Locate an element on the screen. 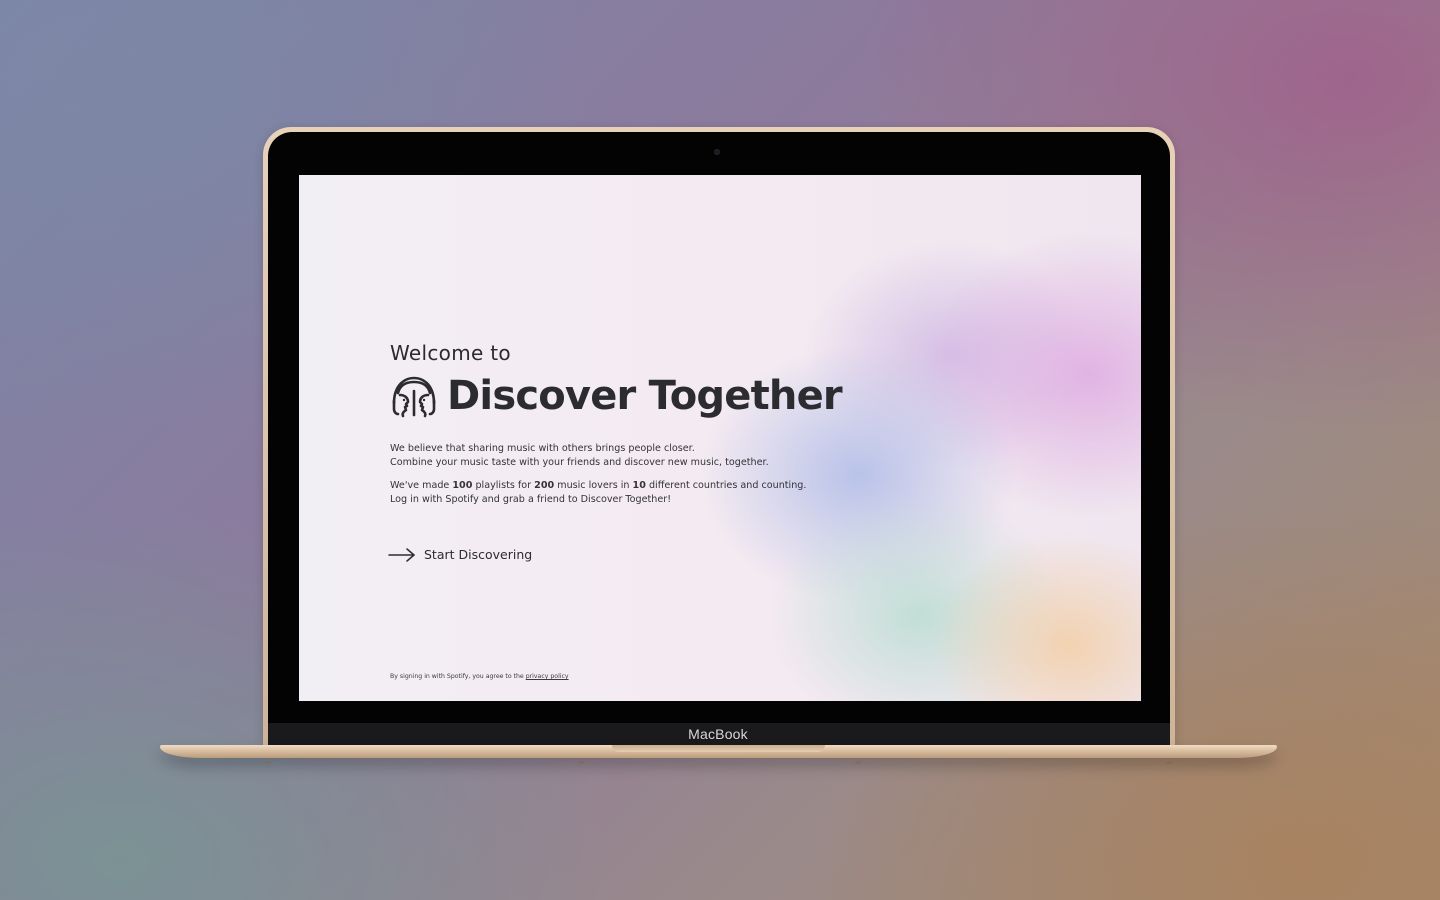 The width and height of the screenshot is (1440, 900). headphones-faces-logo-icon is located at coordinates (414, 397).